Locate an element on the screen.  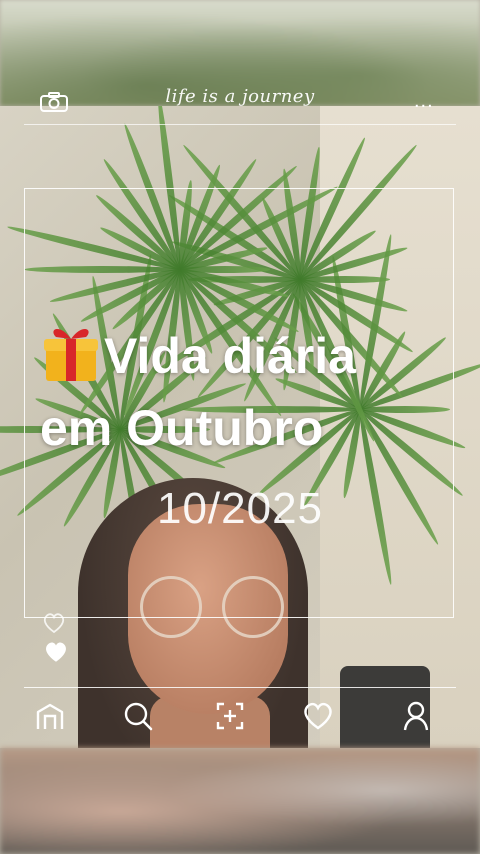
post-title-line-2: em Outubro is located at coordinates (182, 428).